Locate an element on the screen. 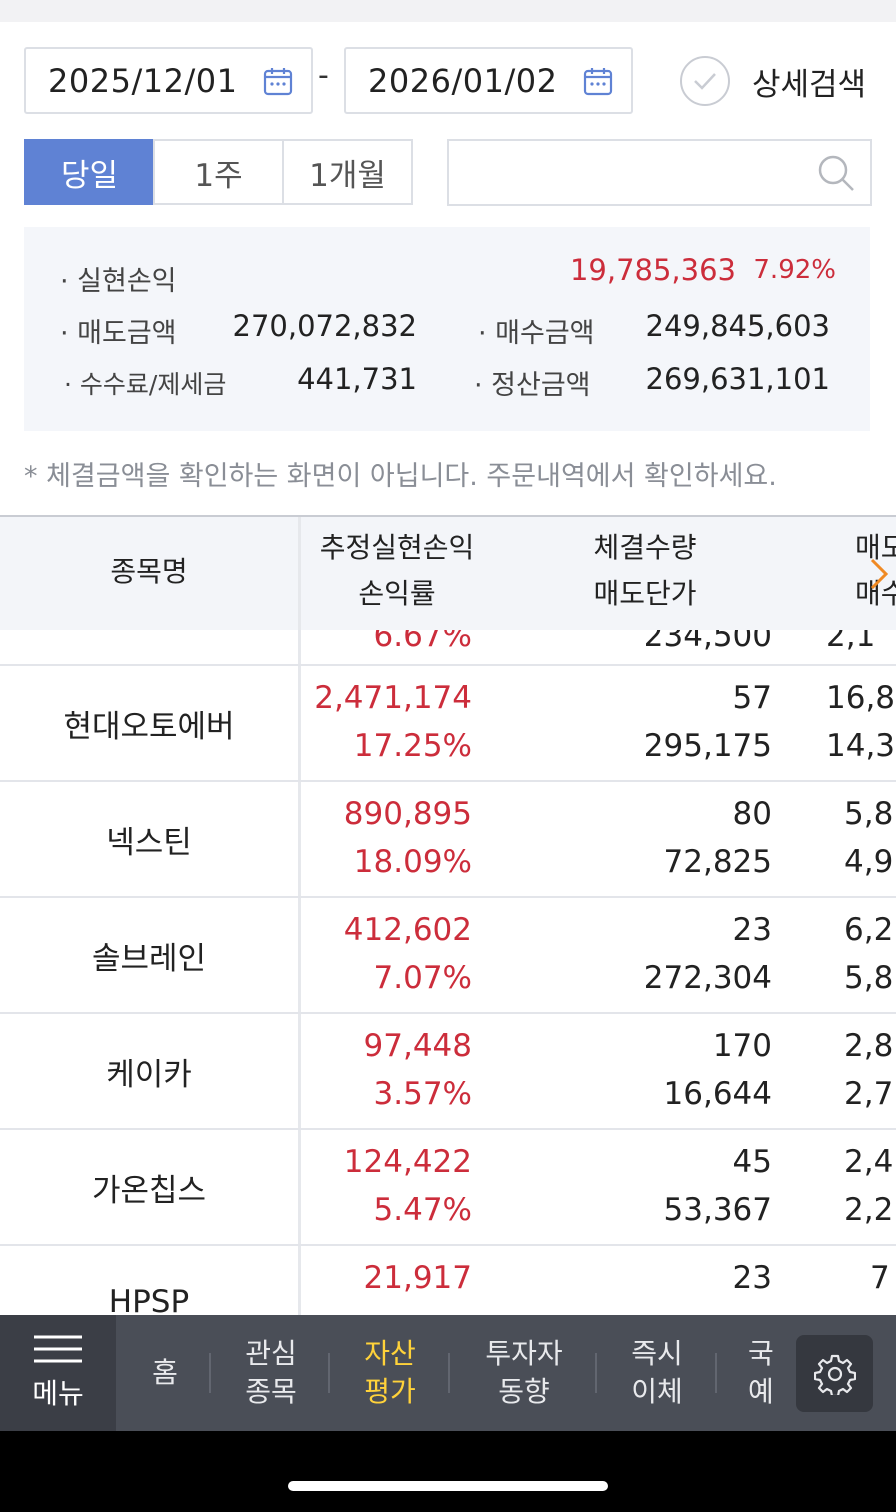 This screenshot has height=1512, width=896. chevron-right-icon is located at coordinates (879, 574).